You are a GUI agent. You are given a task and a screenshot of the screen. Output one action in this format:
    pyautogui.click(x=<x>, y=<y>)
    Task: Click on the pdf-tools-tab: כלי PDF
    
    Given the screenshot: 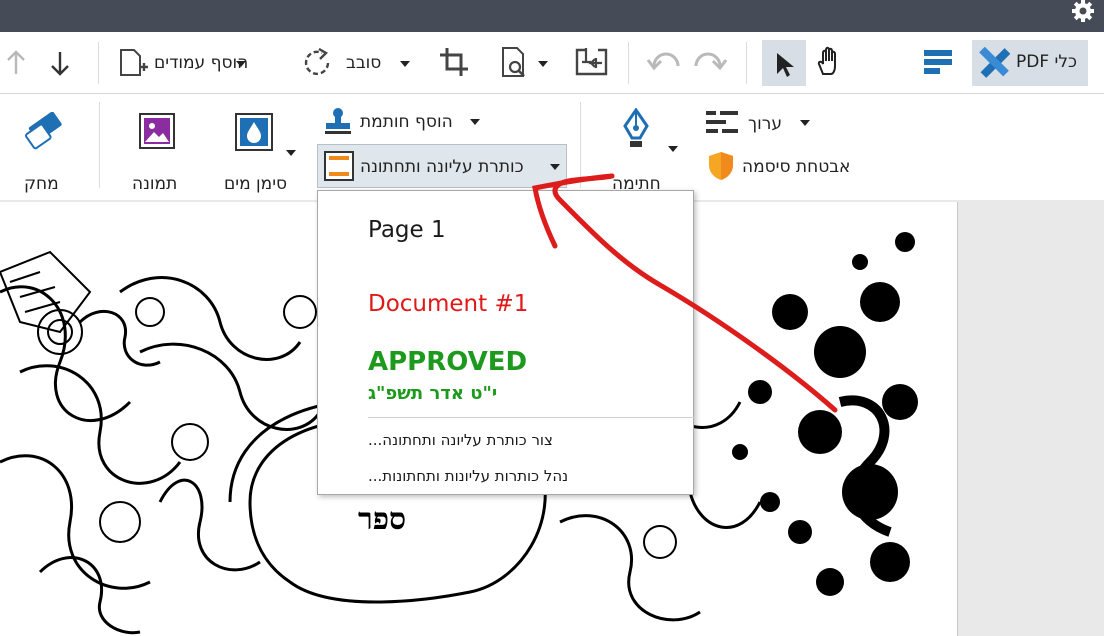 What is the action you would take?
    pyautogui.click(x=1030, y=63)
    